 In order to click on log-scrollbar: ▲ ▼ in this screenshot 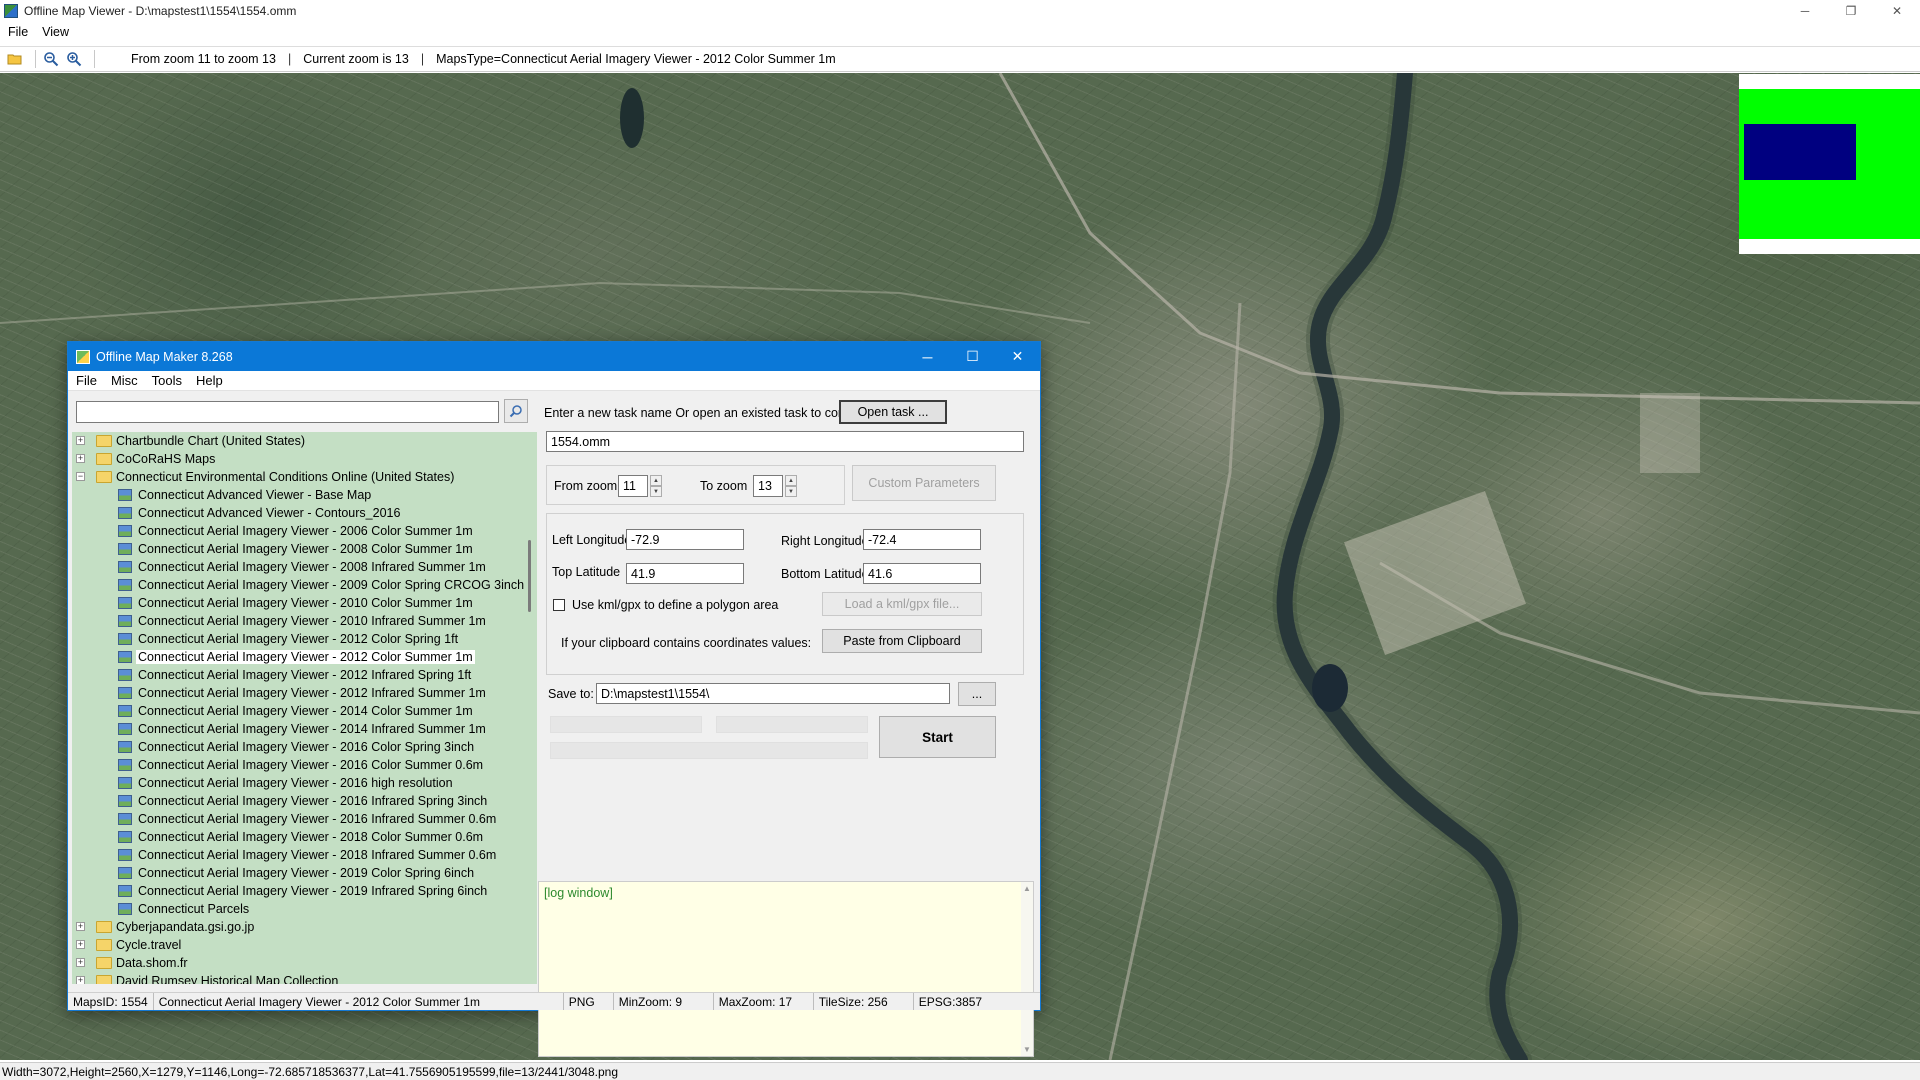, I will do `click(1027, 969)`.